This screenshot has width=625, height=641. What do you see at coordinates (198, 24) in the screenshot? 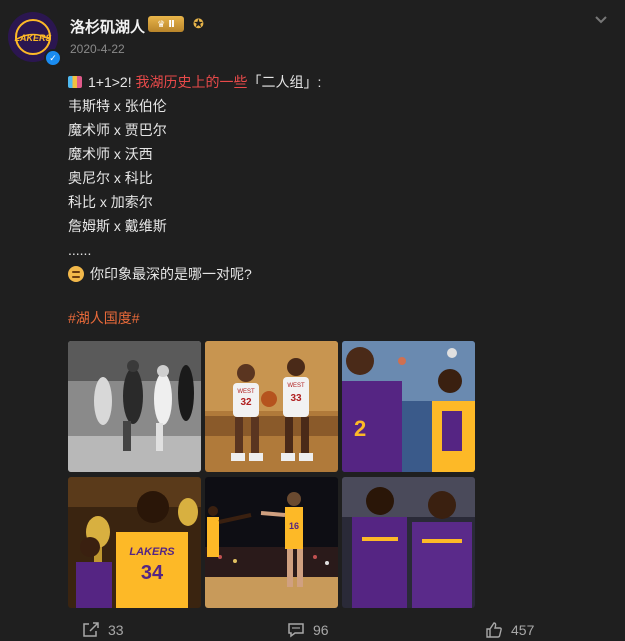
I see `fan-badge-icon: ✪` at bounding box center [198, 24].